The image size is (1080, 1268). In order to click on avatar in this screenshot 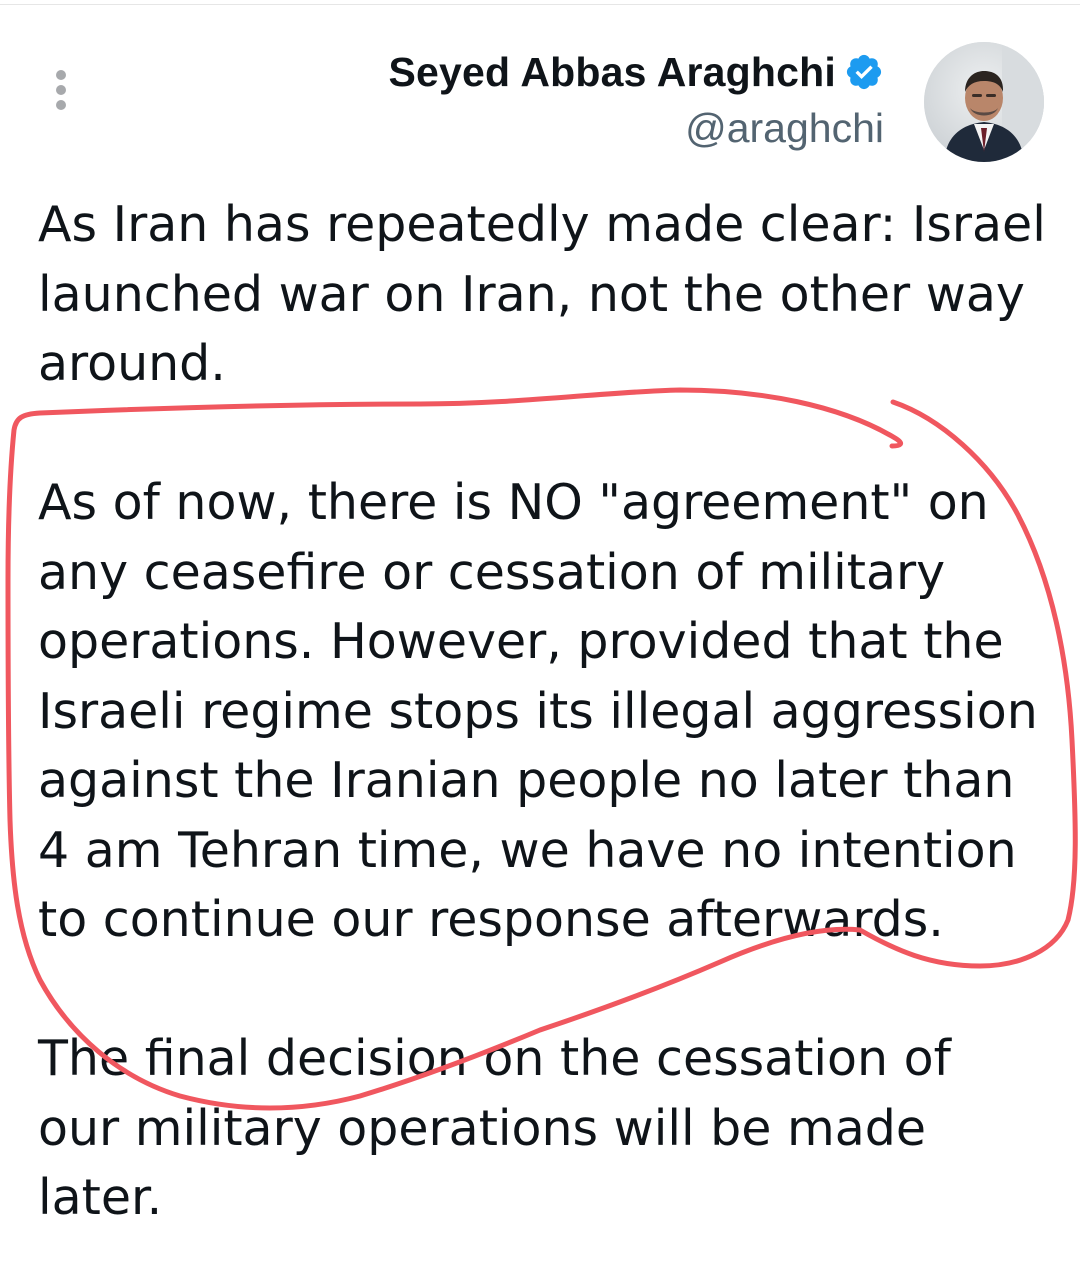, I will do `click(984, 102)`.